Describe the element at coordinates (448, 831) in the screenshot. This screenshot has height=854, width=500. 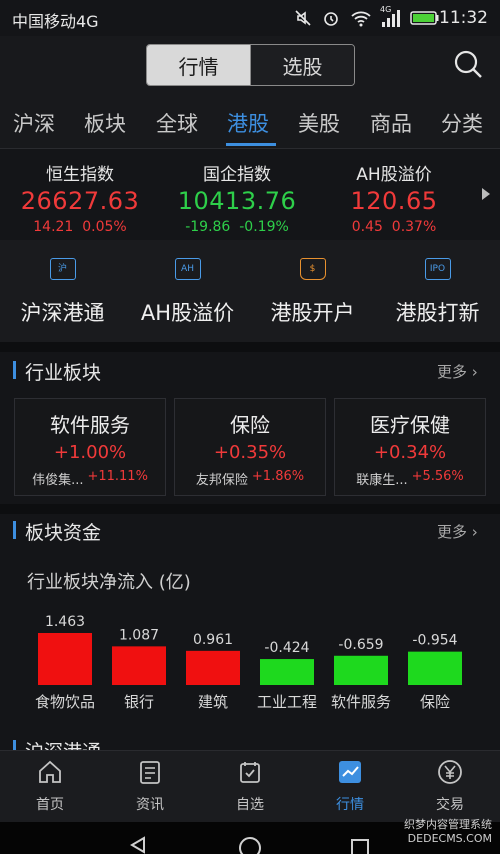
I see `watermark: 织梦内容管理系统 DEDECMS.COM` at that location.